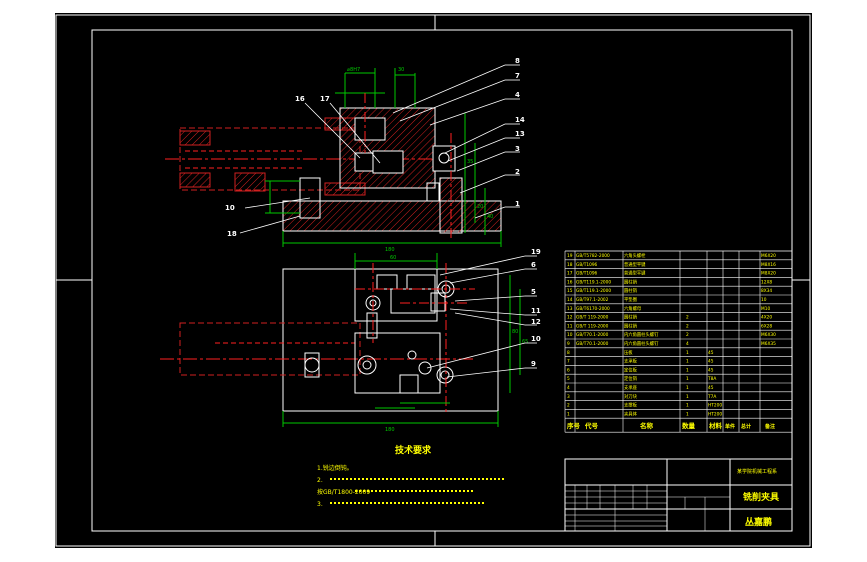 The height and width of the screenshot is (562, 867). Describe the element at coordinates (715, 425) in the screenshot. I see `bom-header: 材料` at that location.